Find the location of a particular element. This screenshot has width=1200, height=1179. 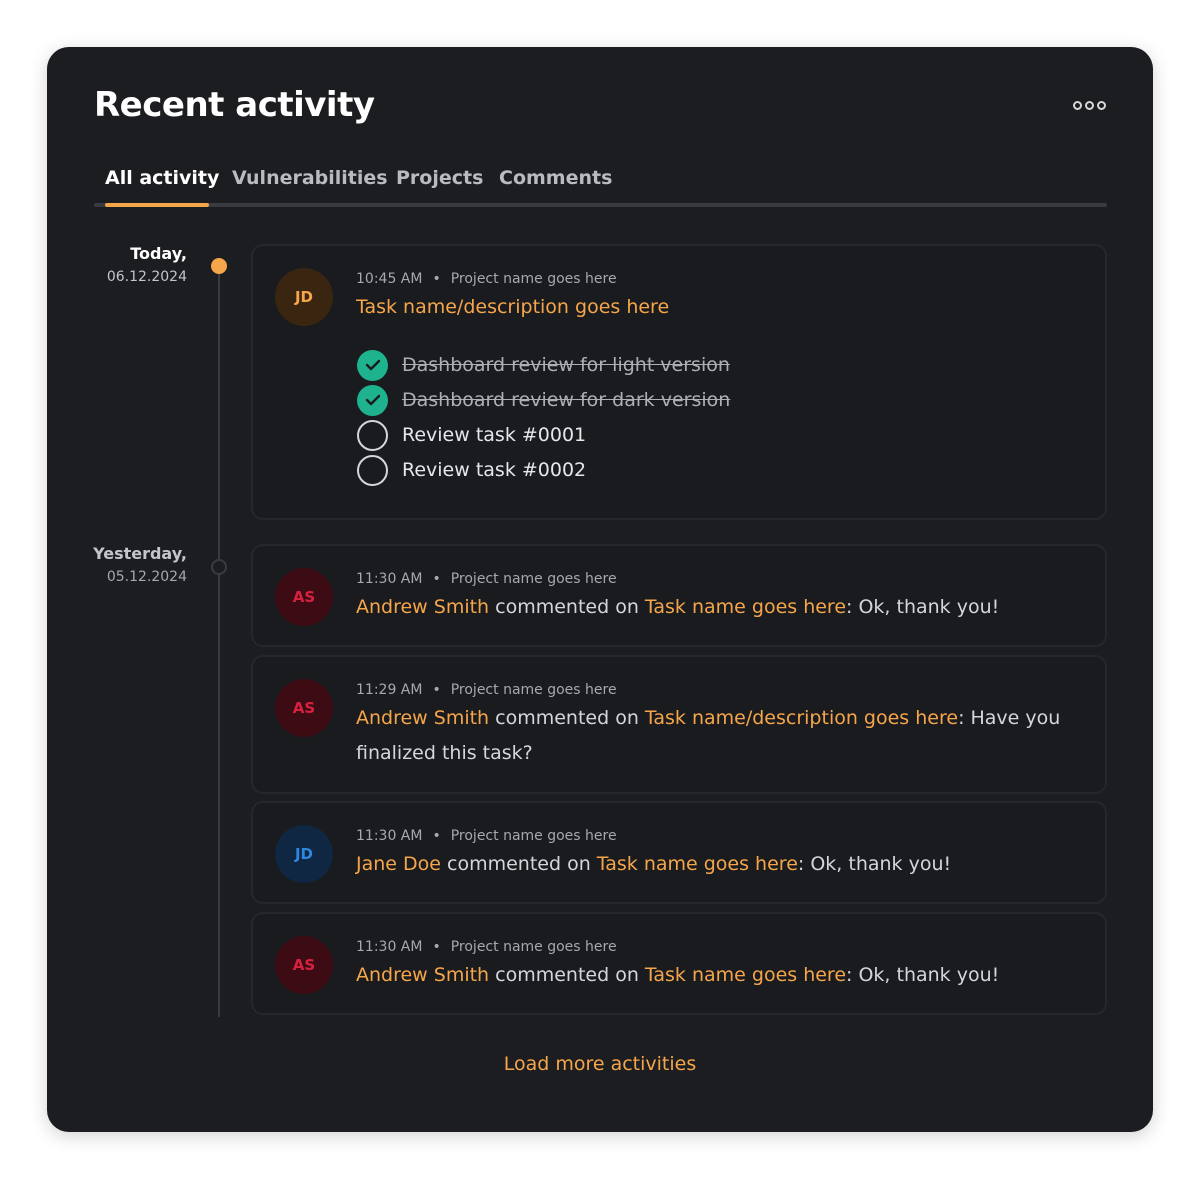

tab-projects: Projects is located at coordinates (439, 178).